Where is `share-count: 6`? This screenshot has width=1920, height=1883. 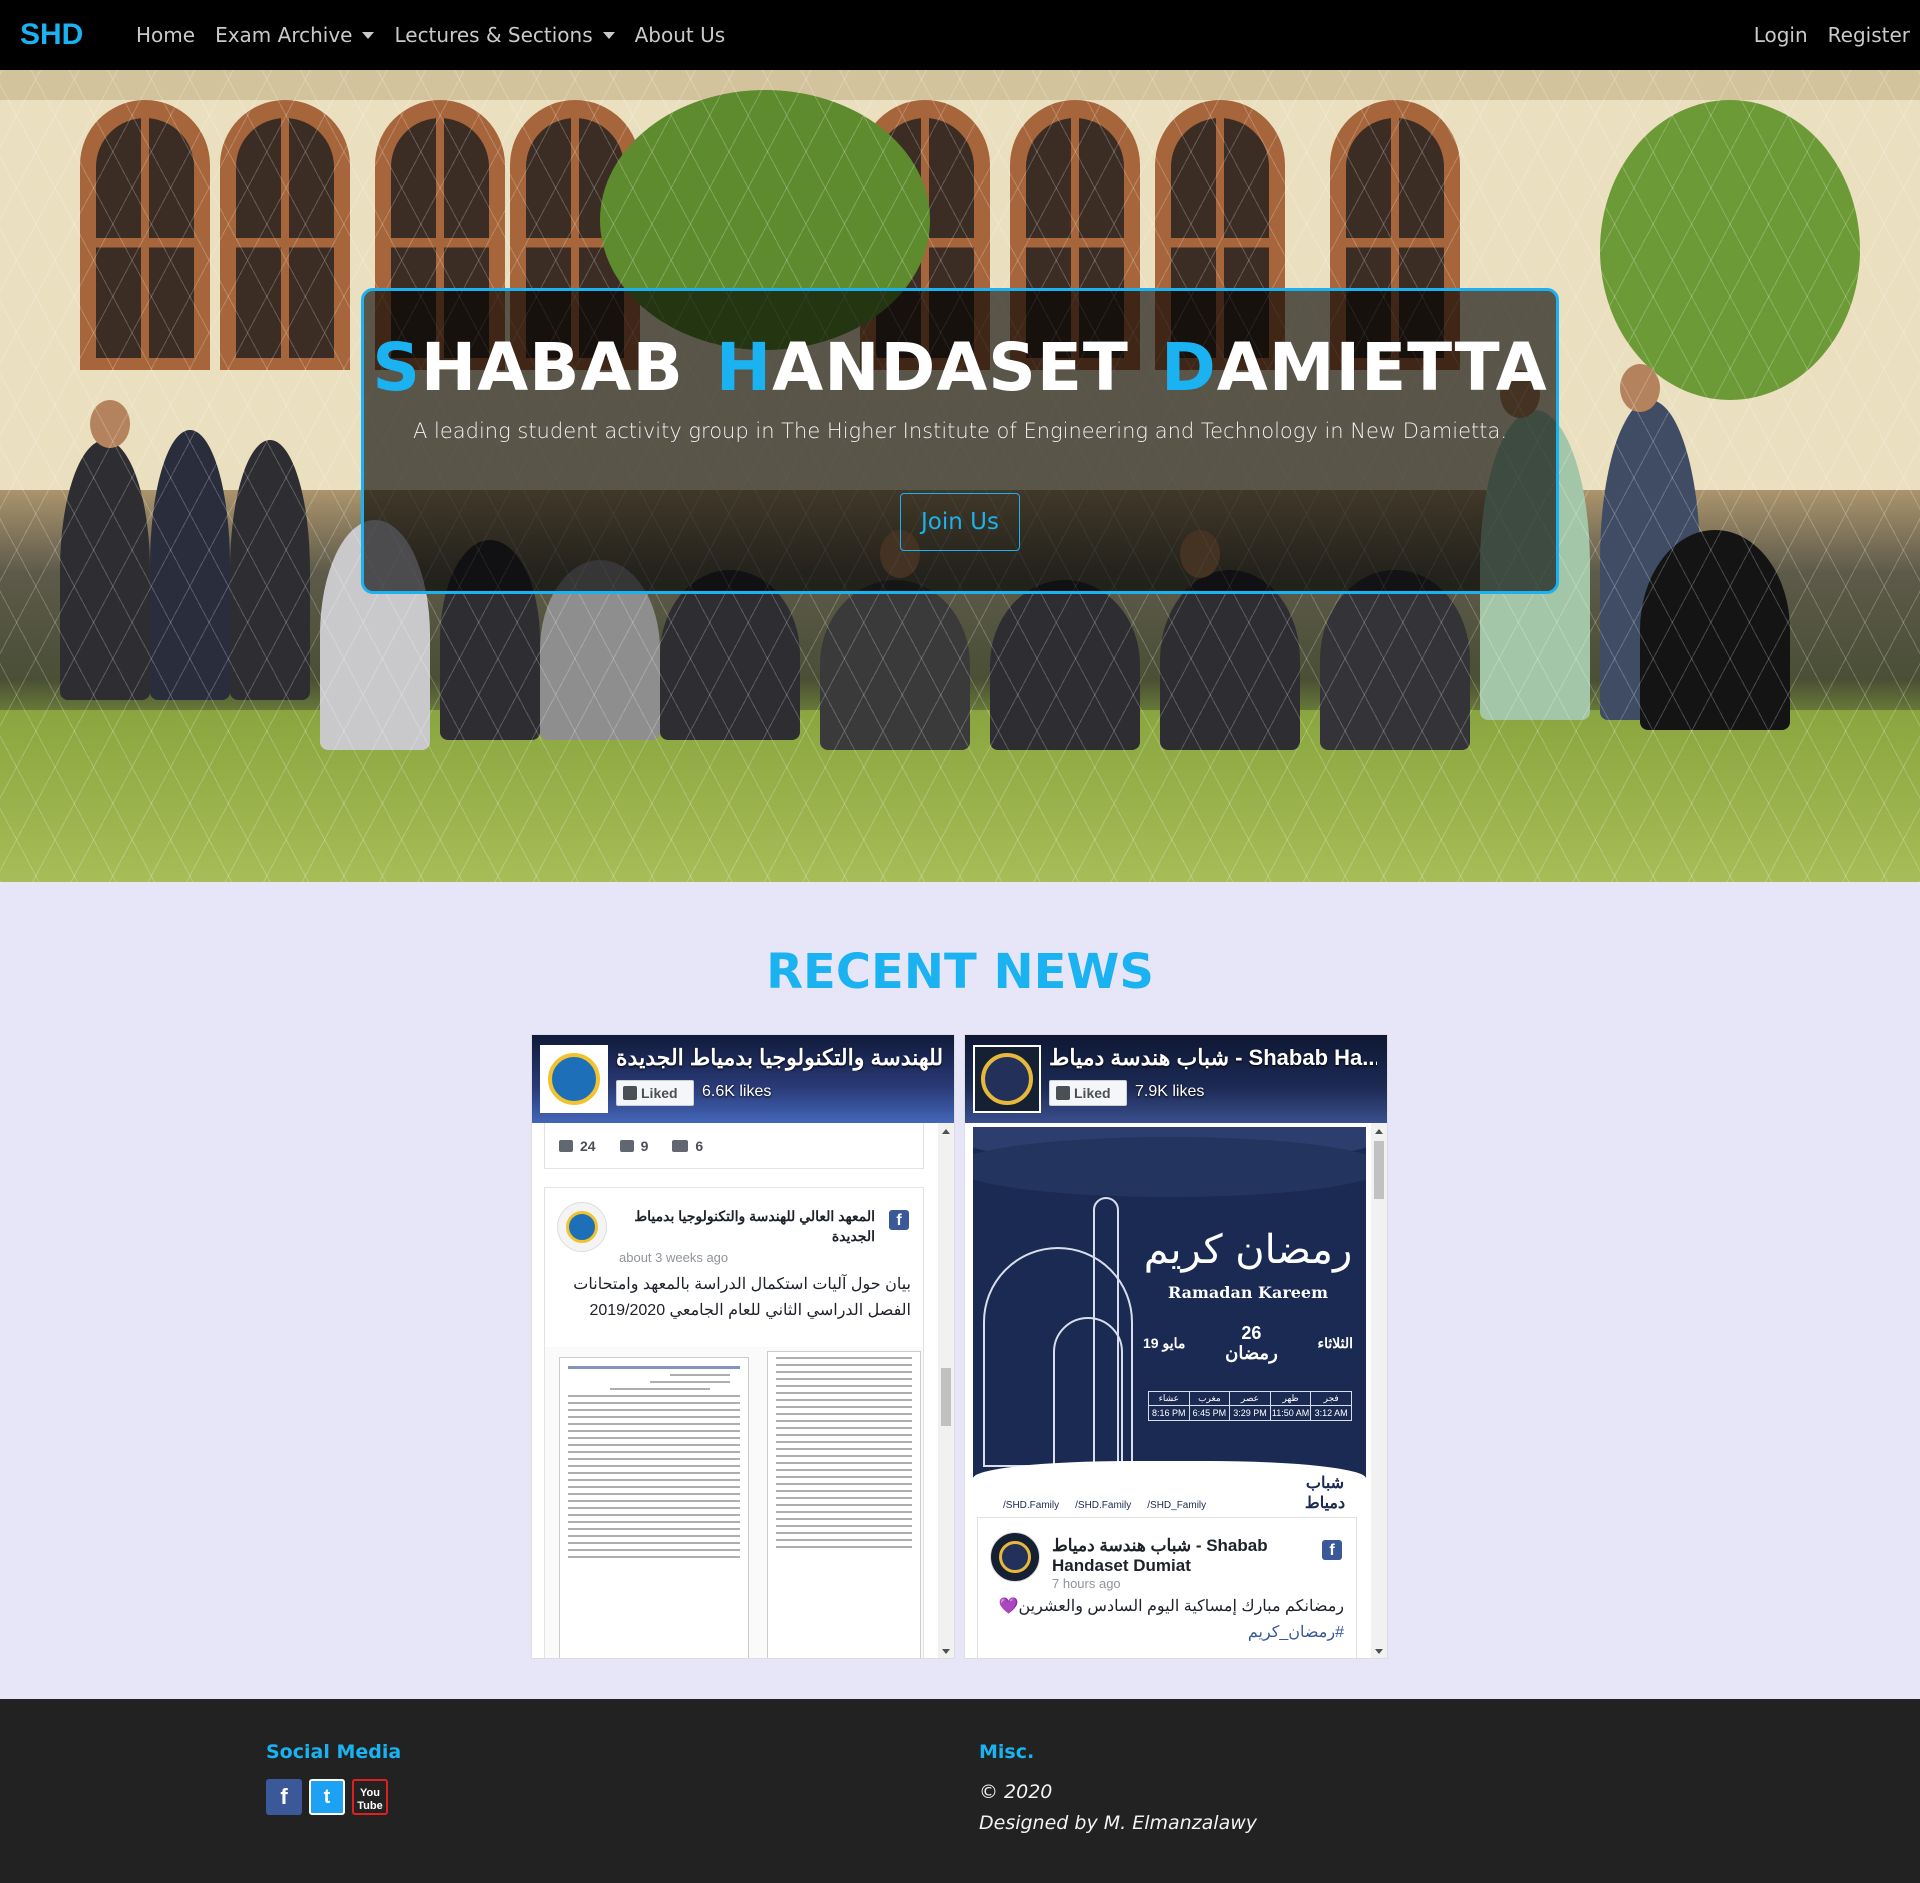 share-count: 6 is located at coordinates (687, 1146).